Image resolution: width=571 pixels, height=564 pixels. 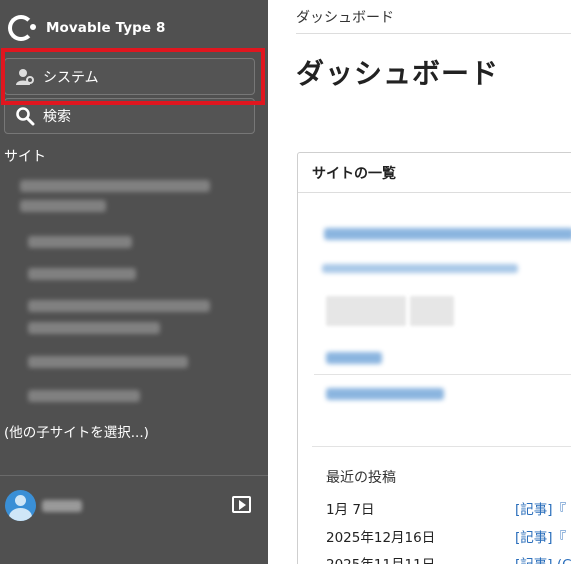 What do you see at coordinates (129, 76) in the screenshot?
I see `system-menu-button: システム` at bounding box center [129, 76].